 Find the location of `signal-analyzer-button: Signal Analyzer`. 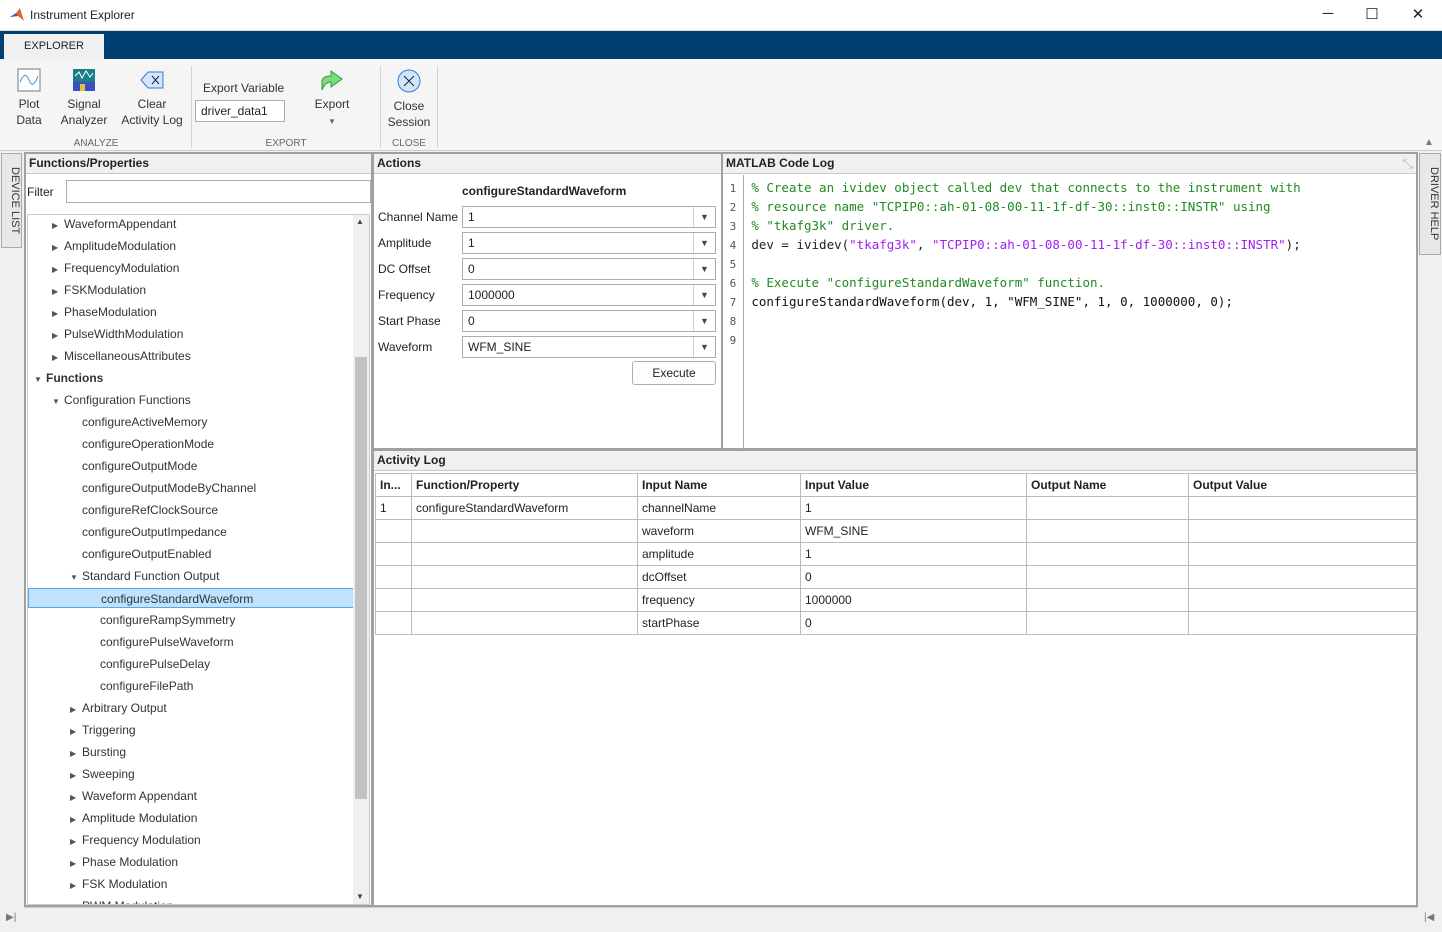

signal-analyzer-button: Signal Analyzer is located at coordinates (84, 98).